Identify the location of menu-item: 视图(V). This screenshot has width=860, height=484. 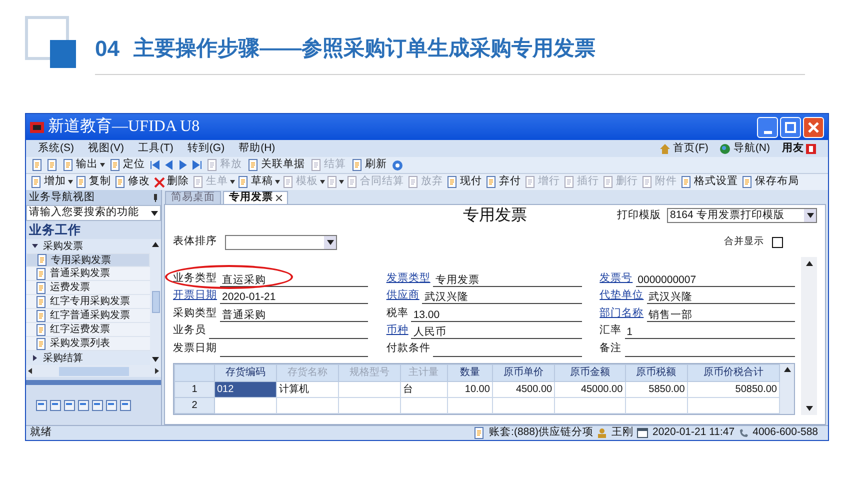
(106, 148).